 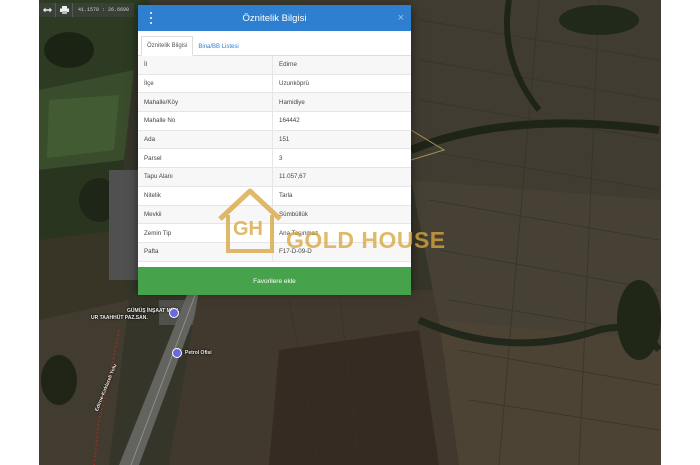 I want to click on row-key: Mevkii, so click(x=205, y=214).